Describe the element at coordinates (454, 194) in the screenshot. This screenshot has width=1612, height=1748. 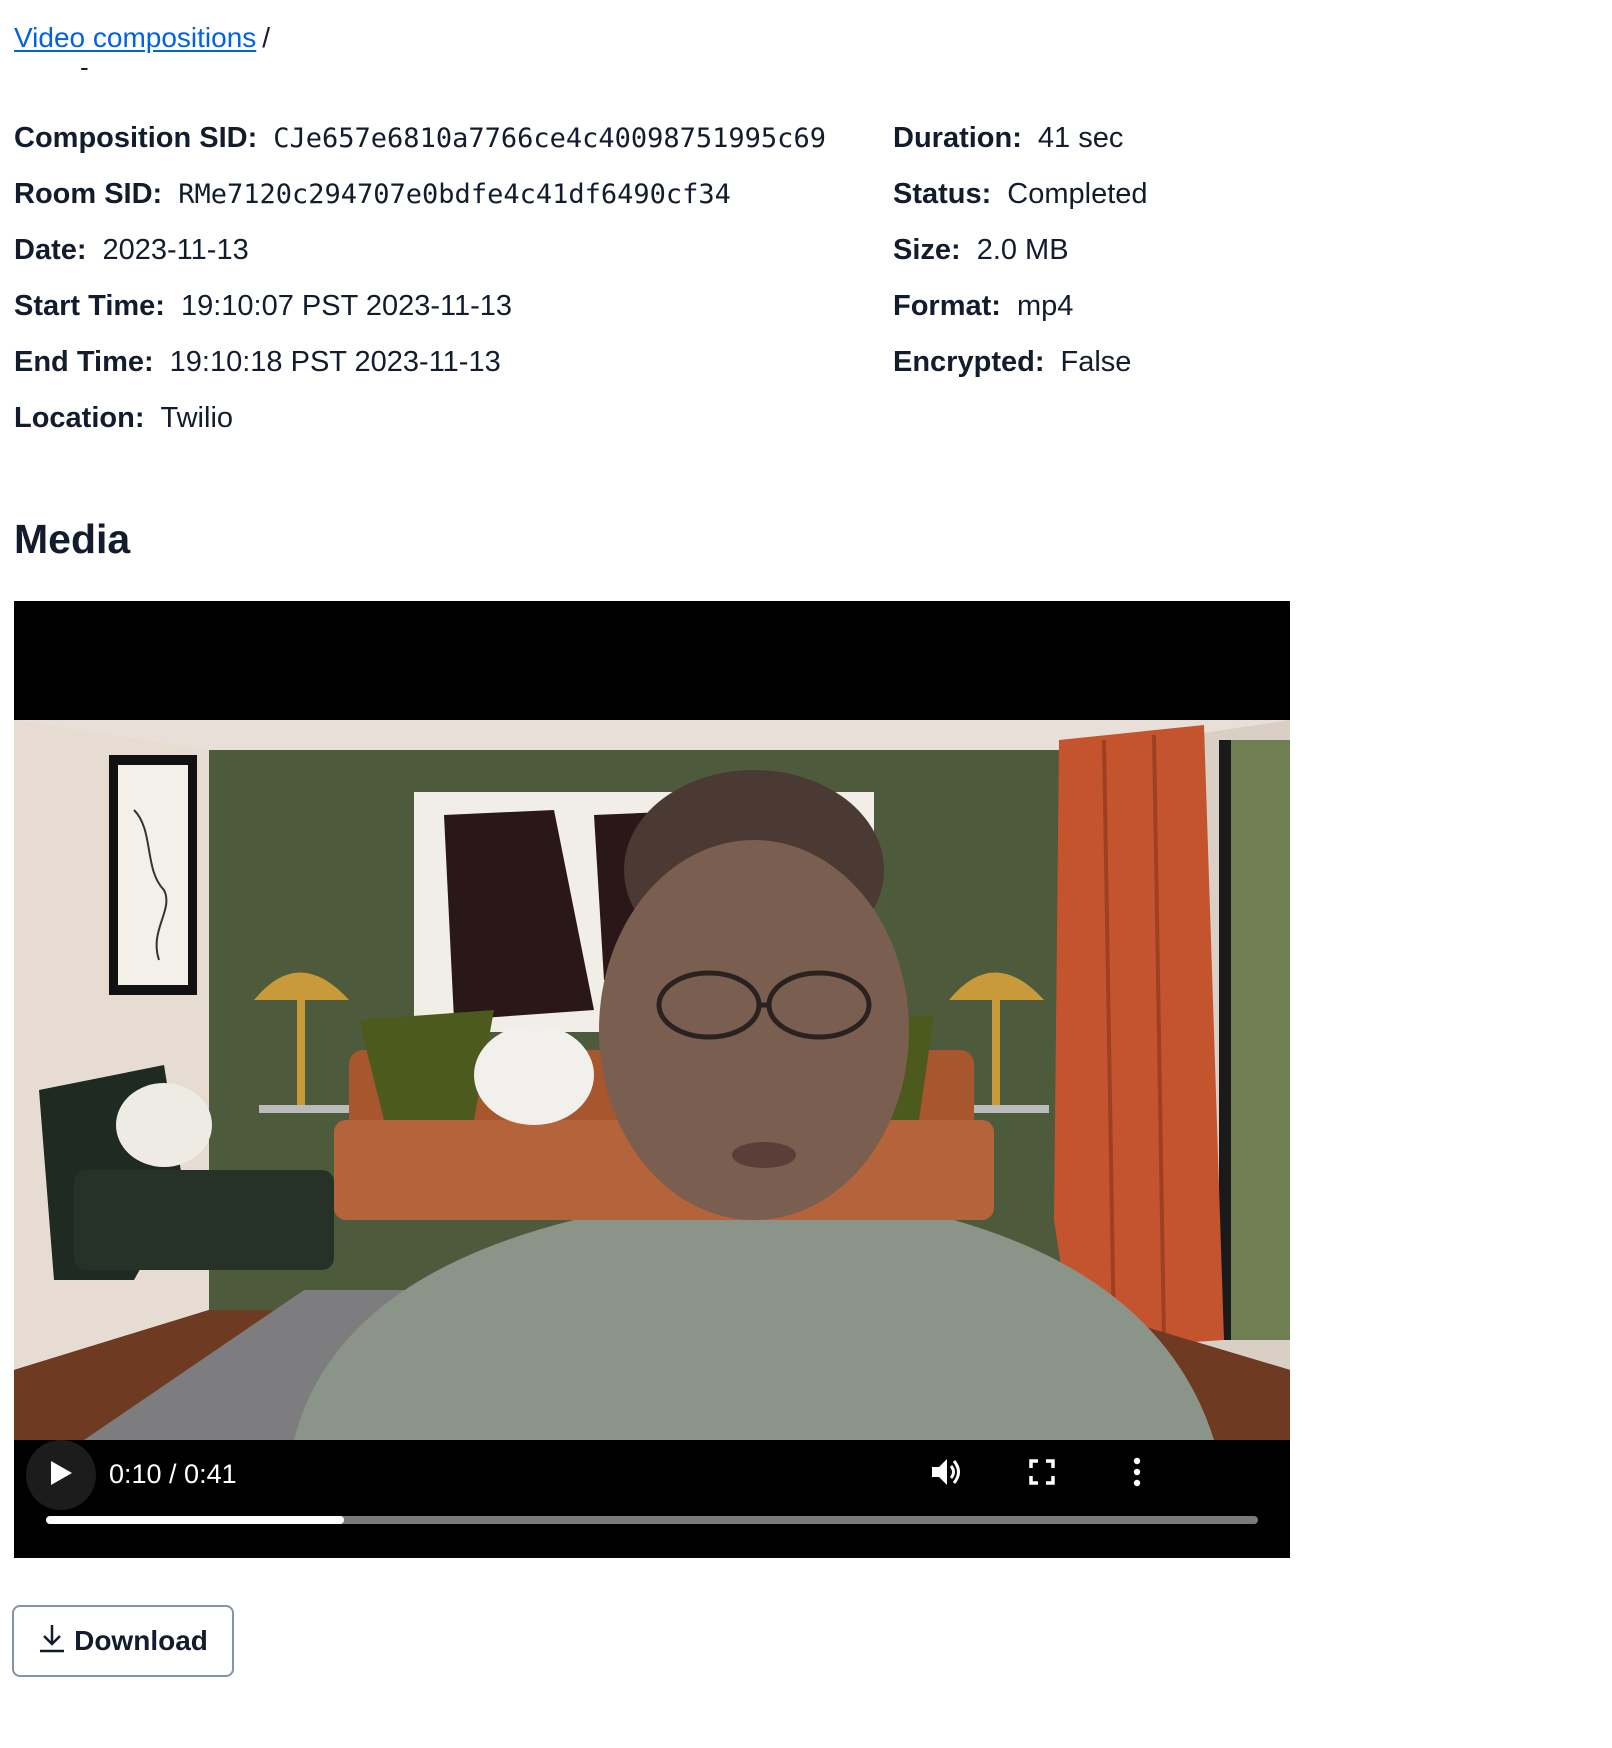
I see `detail-value: RMe7120c294707e0bdfe4c41df6490cf34` at that location.